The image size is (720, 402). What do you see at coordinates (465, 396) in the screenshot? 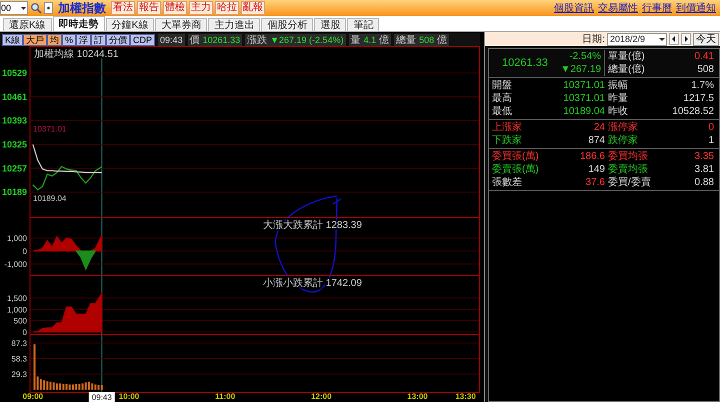
I see `x-axis-label: 13:30` at bounding box center [465, 396].